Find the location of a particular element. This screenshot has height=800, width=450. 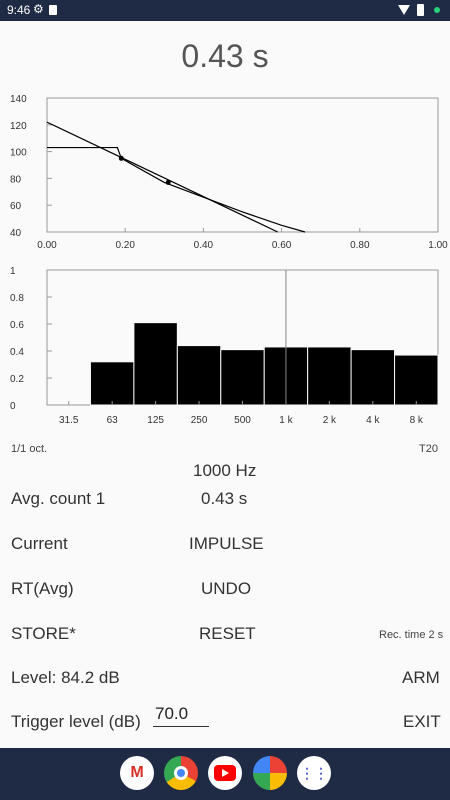

chrome-icon is located at coordinates (181, 773).